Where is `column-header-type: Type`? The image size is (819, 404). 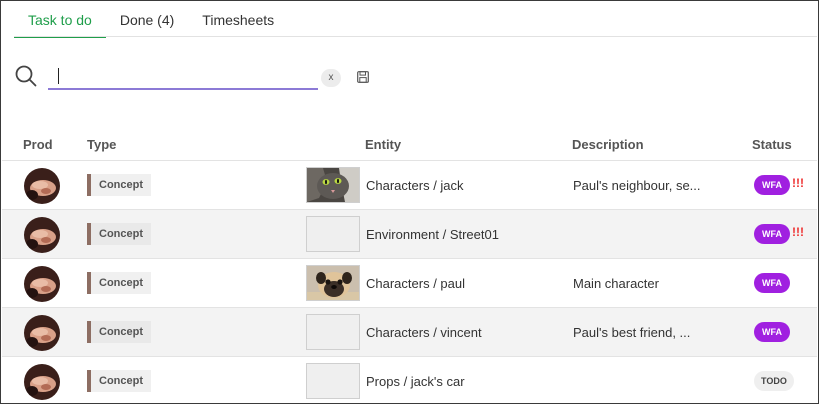 column-header-type: Type is located at coordinates (101, 144).